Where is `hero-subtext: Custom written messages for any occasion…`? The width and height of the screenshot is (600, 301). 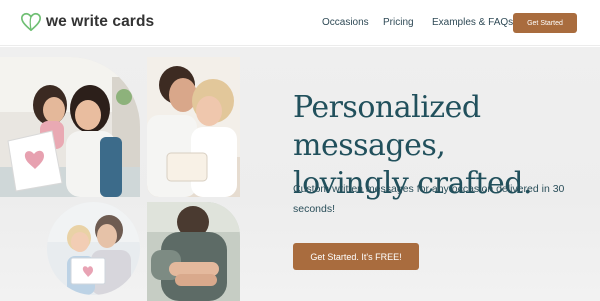 hero-subtext: Custom written messages for any occasion… is located at coordinates (429, 199).